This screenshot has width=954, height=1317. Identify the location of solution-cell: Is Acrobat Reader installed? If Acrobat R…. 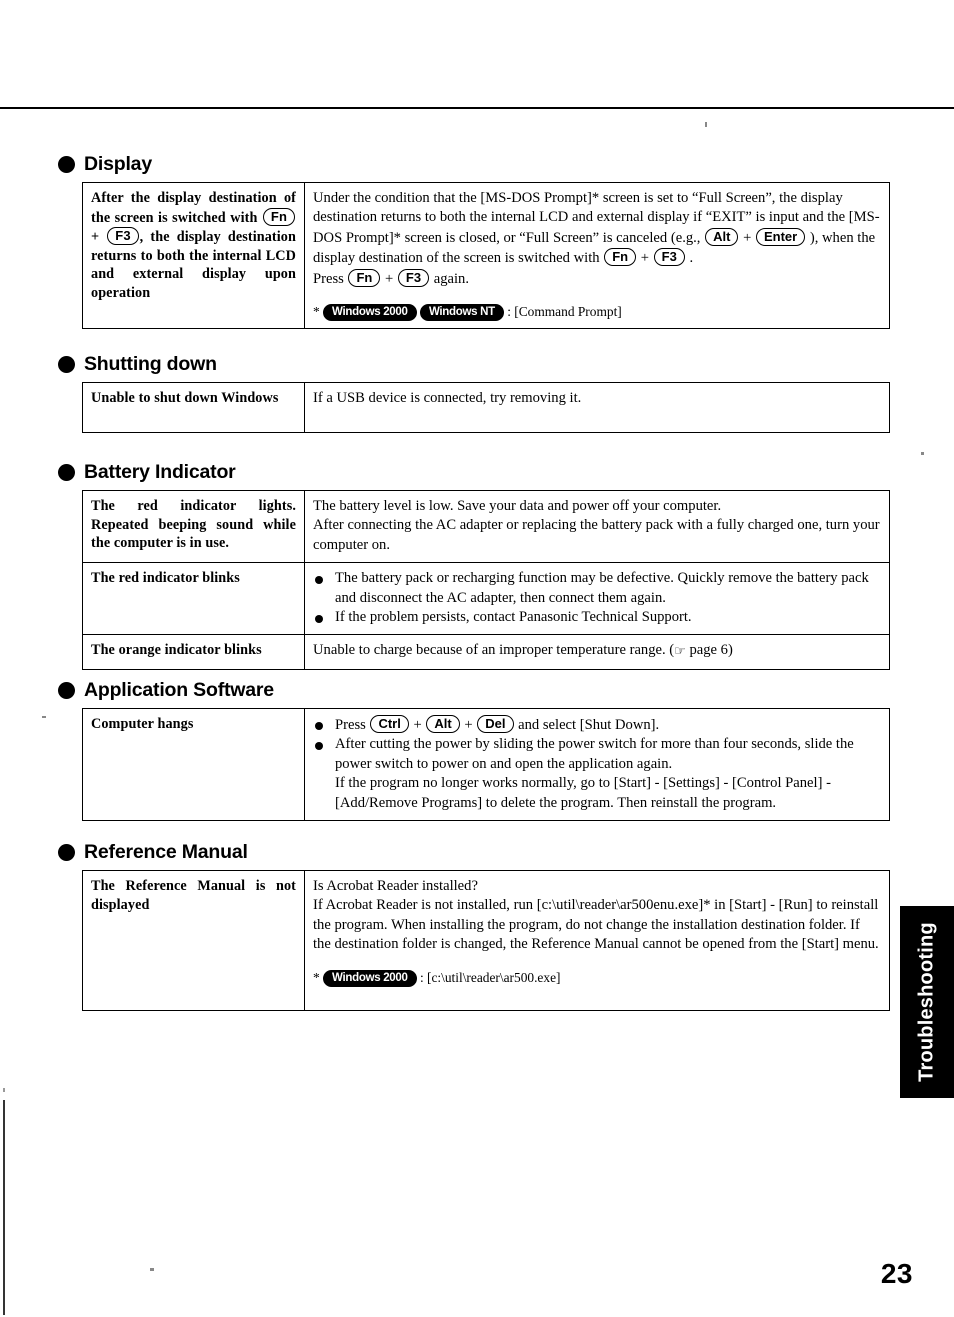
(597, 940).